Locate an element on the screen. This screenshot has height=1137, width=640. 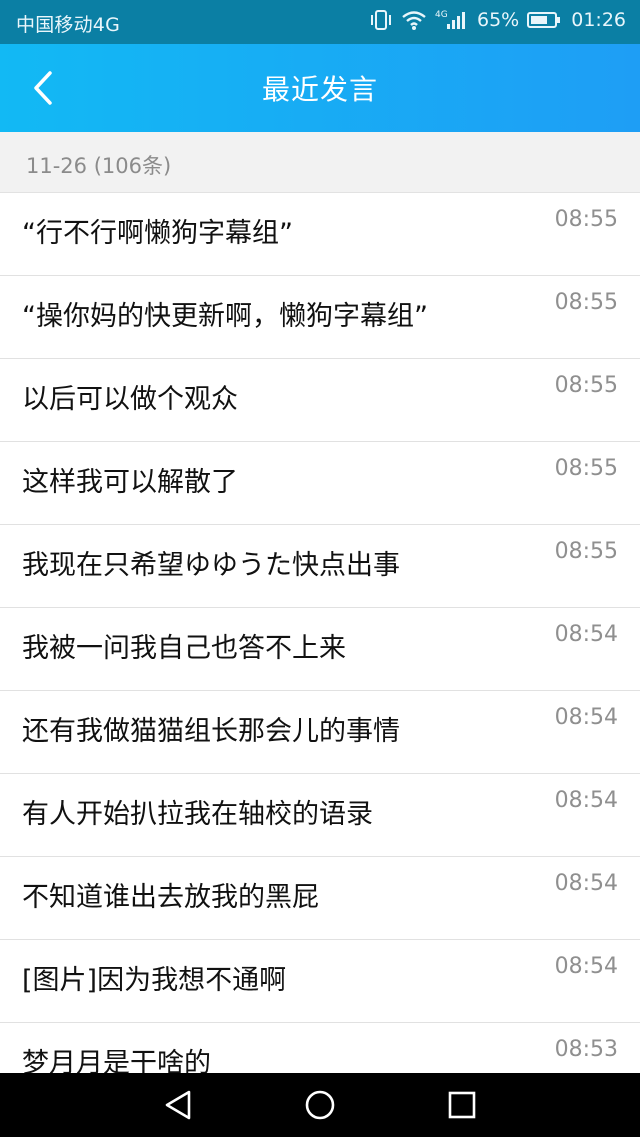
nav-back-icon is located at coordinates (178, 1105).